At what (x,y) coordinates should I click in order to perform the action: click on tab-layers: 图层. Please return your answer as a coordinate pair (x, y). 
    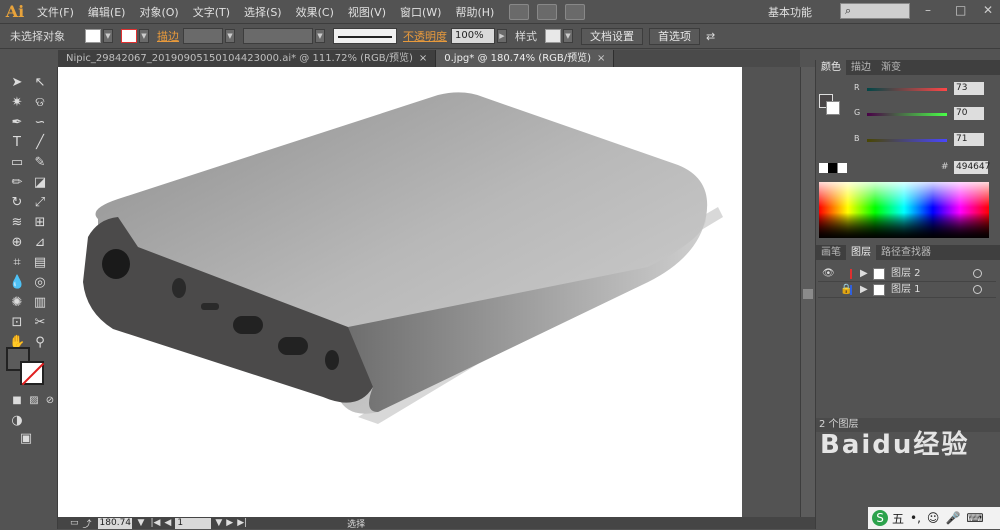
    Looking at the image, I should click on (861, 252).